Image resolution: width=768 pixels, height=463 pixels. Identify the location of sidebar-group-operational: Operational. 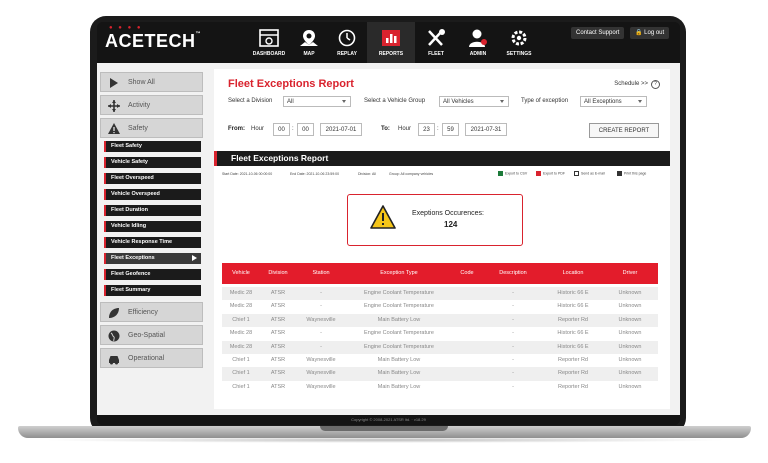
(151, 358).